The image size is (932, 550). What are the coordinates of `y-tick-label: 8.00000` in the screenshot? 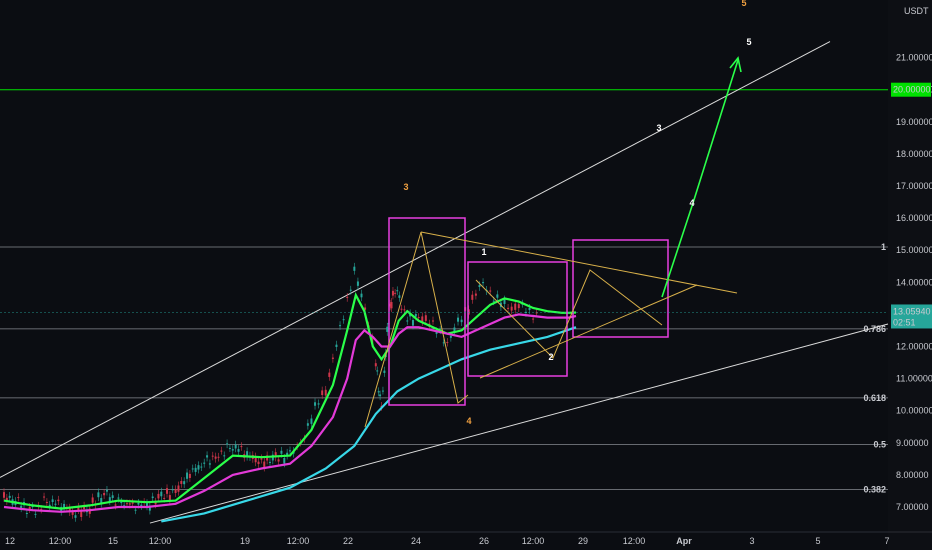 It's located at (912, 475).